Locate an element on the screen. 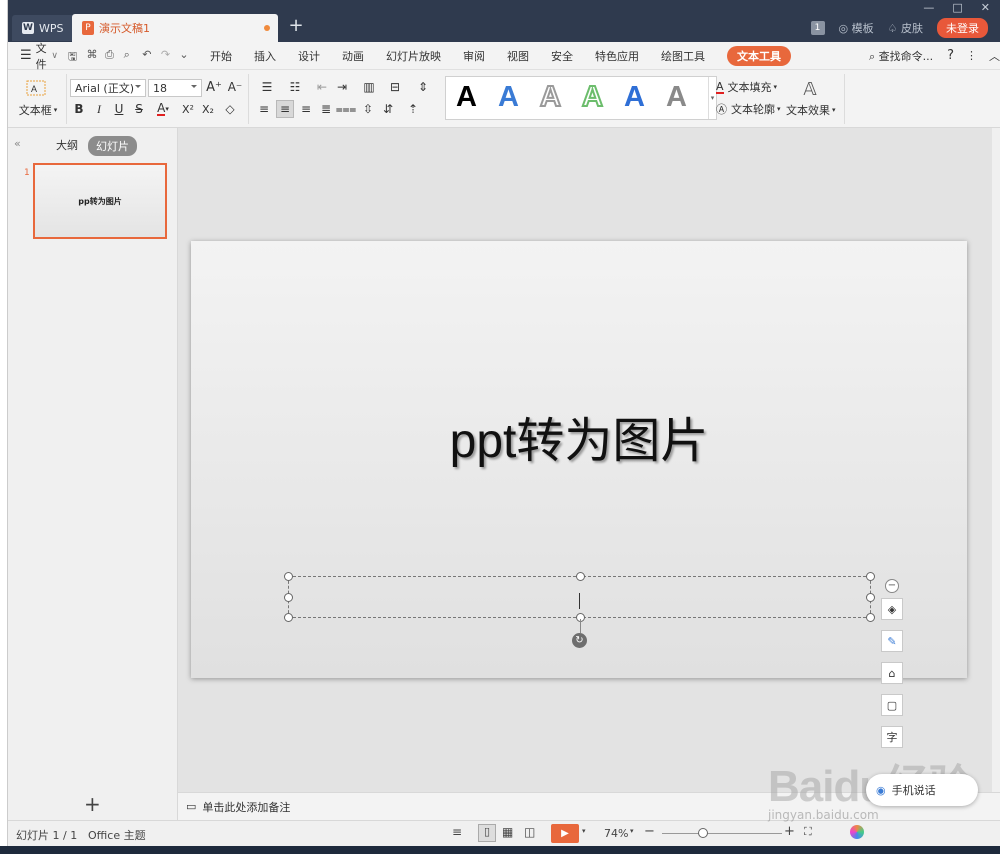 The width and height of the screenshot is (1000, 854). play-options-caret-icon: ▾ is located at coordinates (584, 831).